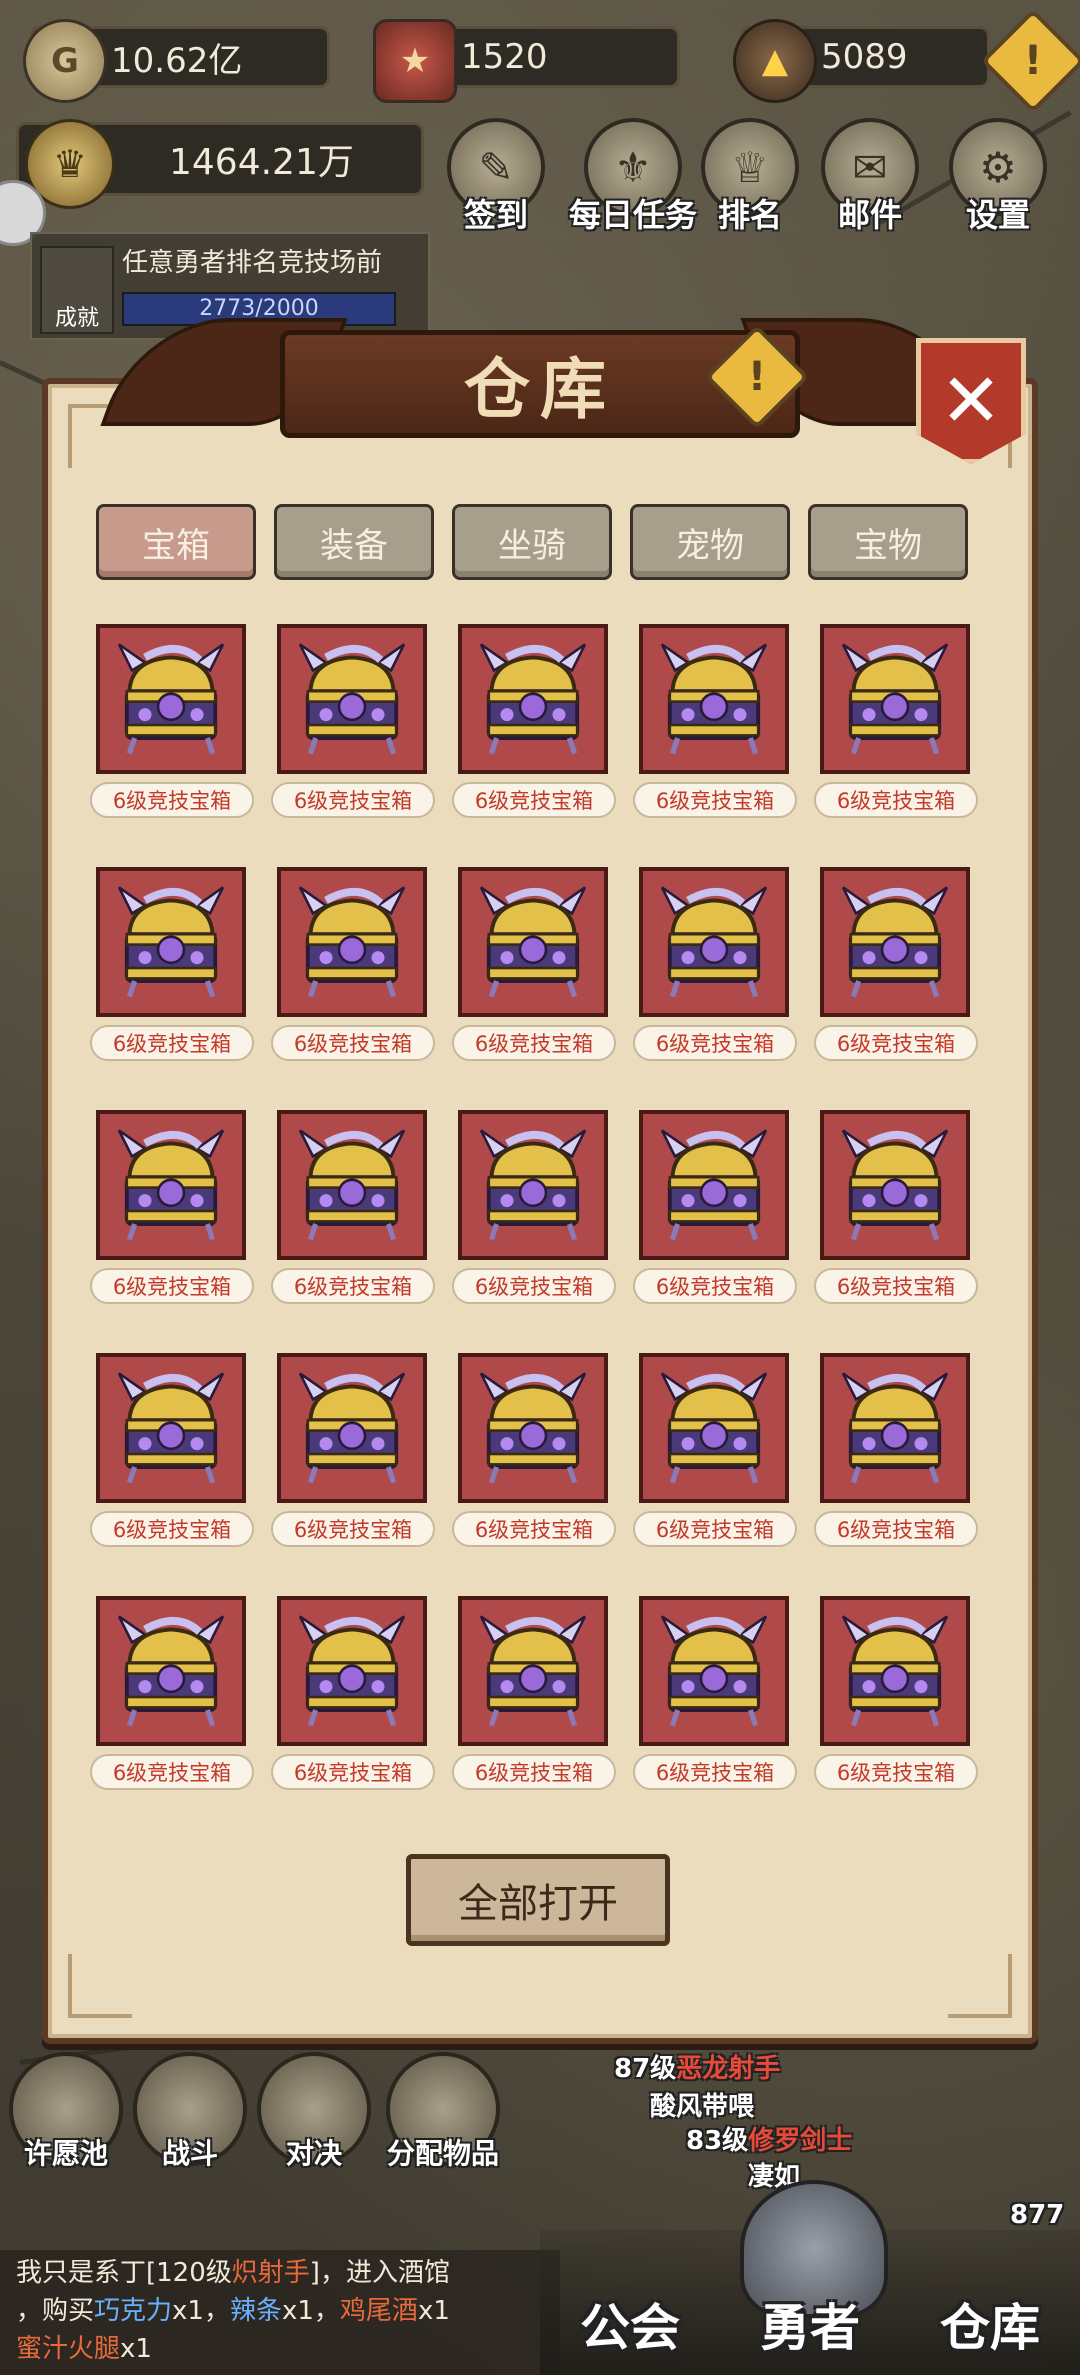 This screenshot has width=1080, height=2375. I want to click on power-counter: ♛ 1464.21万, so click(220, 164).